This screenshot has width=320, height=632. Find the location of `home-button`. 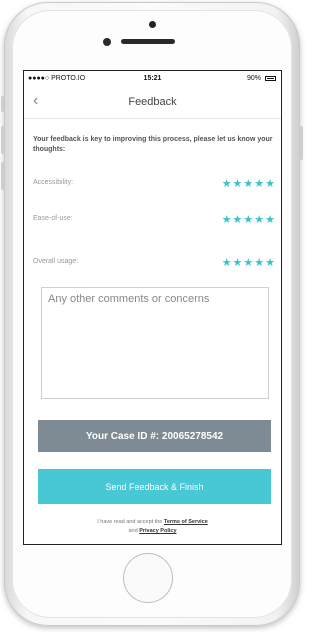

home-button is located at coordinates (148, 578).